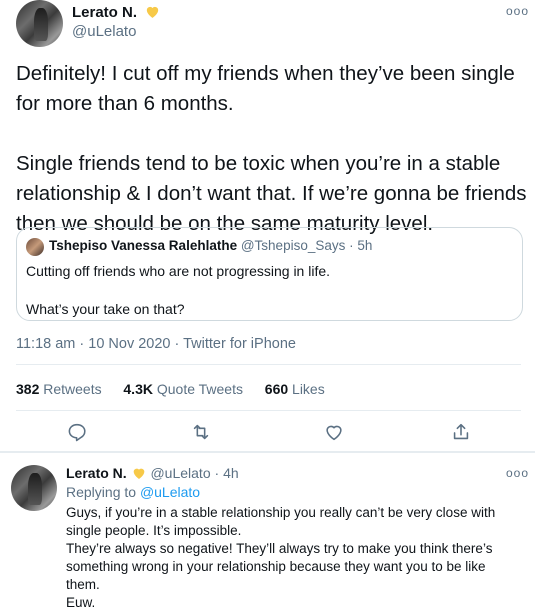 Image resolution: width=535 pixels, height=612 pixels. I want to click on quoted-handle: @Tshepiso_Says, so click(293, 245).